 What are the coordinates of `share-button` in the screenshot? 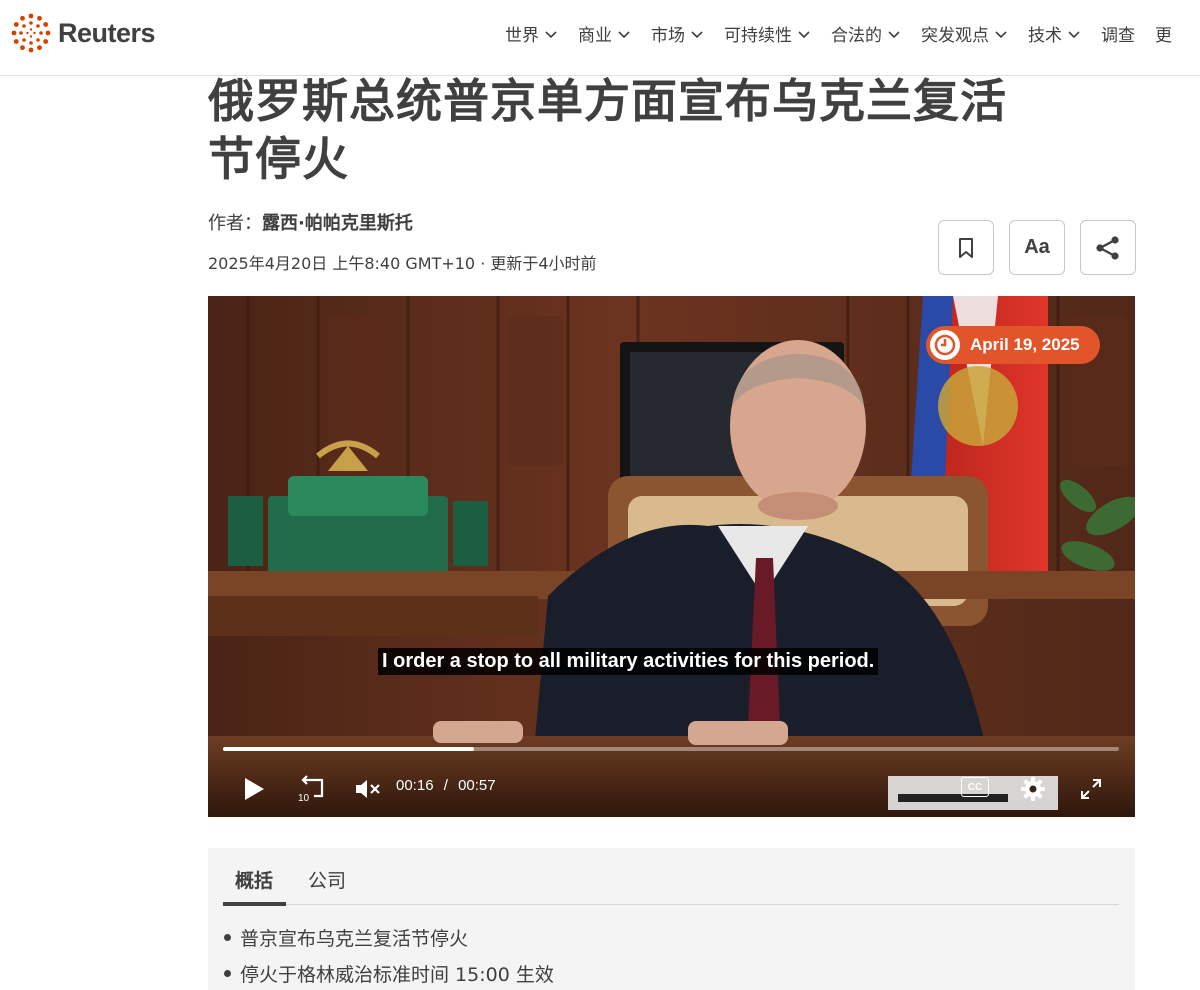 It's located at (1108, 247).